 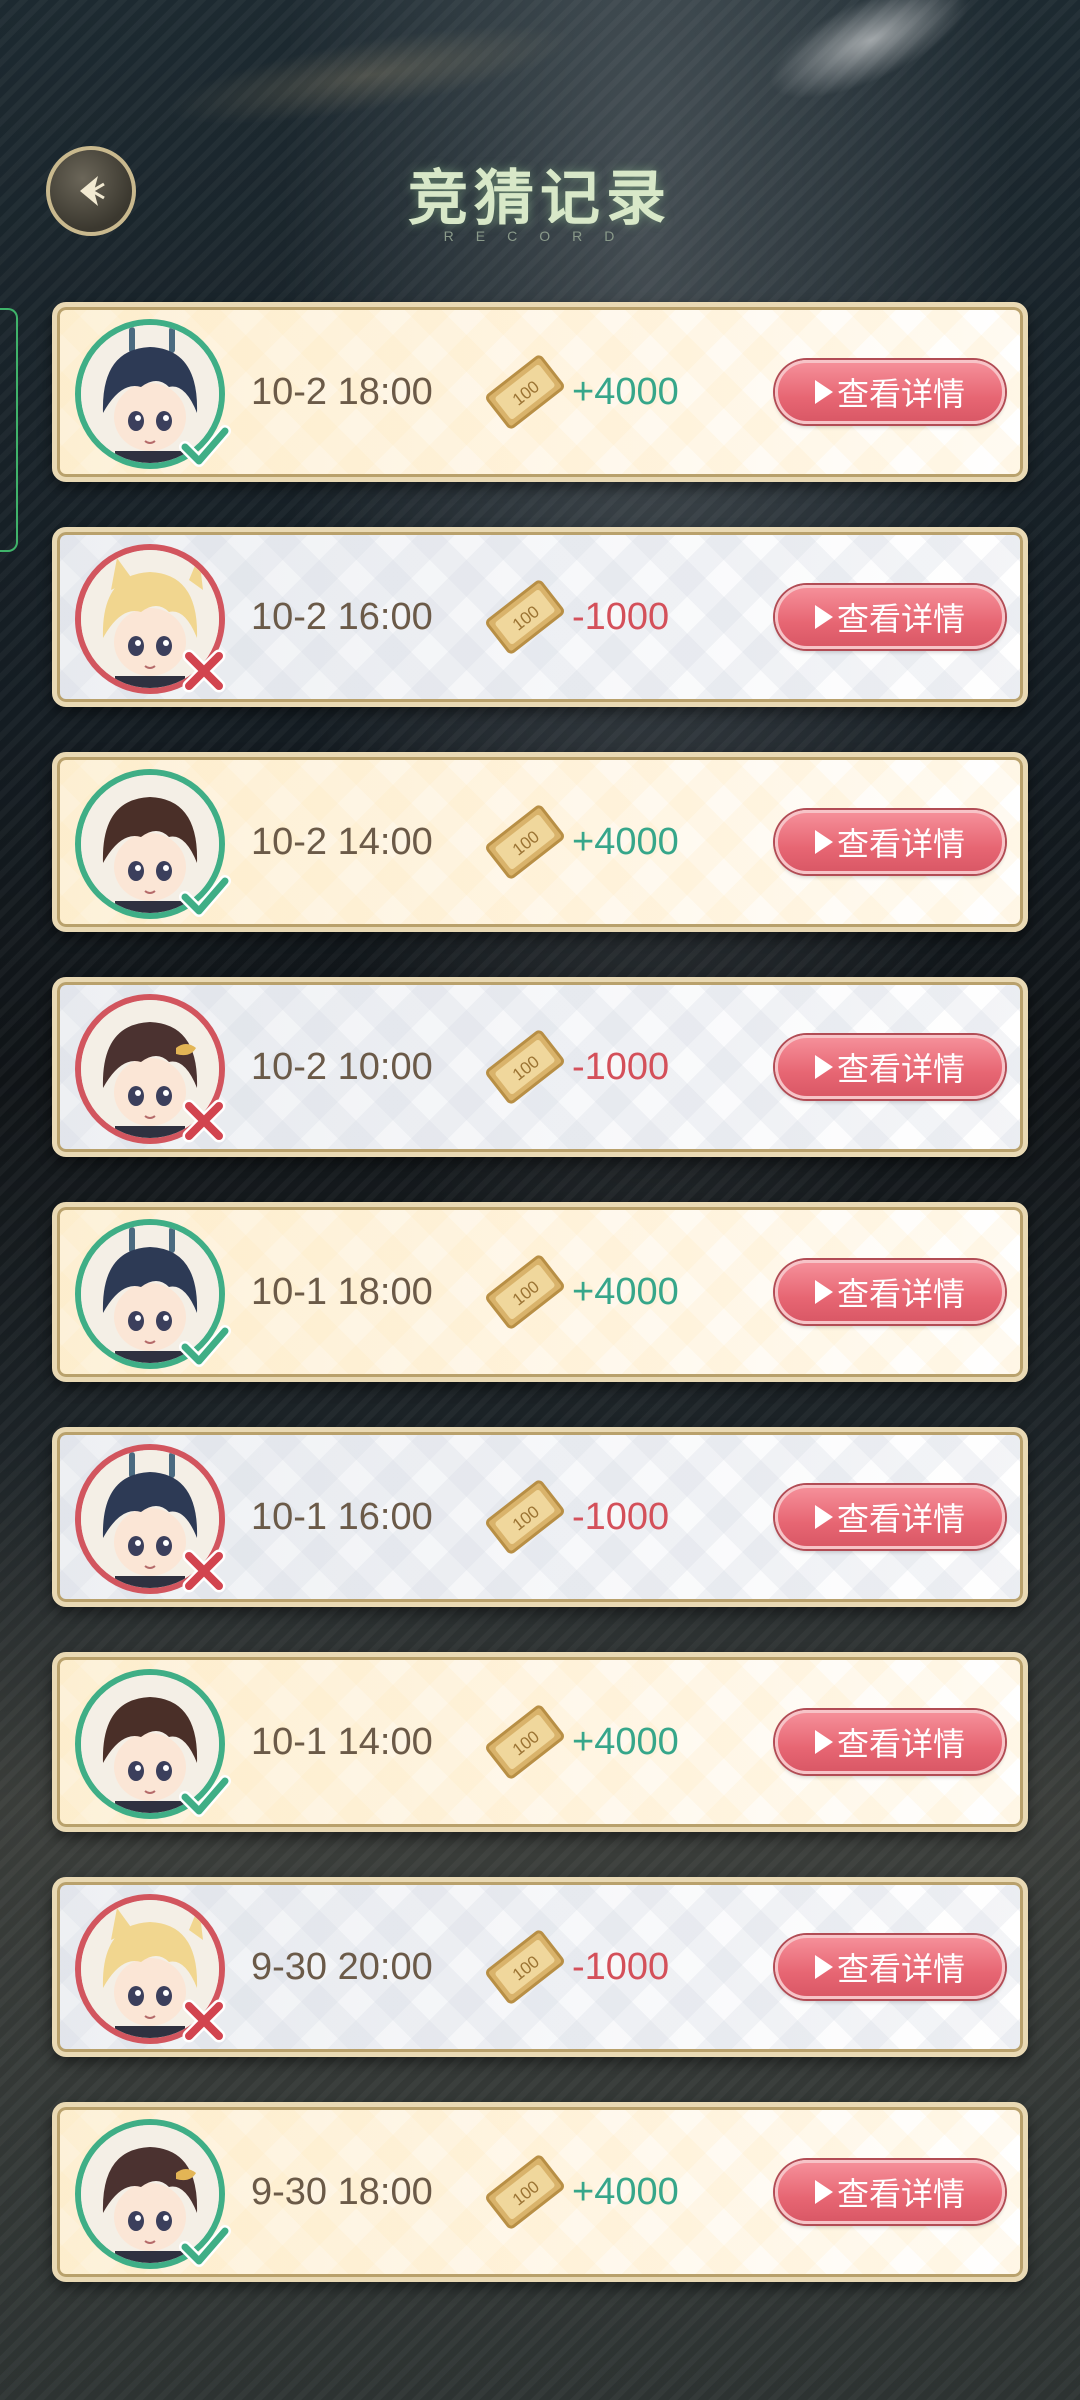 What do you see at coordinates (540, 198) in the screenshot?
I see `page-title: 竞猜记录` at bounding box center [540, 198].